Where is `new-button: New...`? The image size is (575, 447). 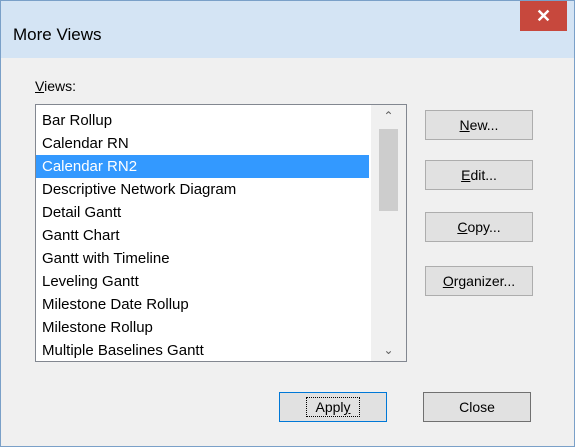 new-button: New... is located at coordinates (479, 125).